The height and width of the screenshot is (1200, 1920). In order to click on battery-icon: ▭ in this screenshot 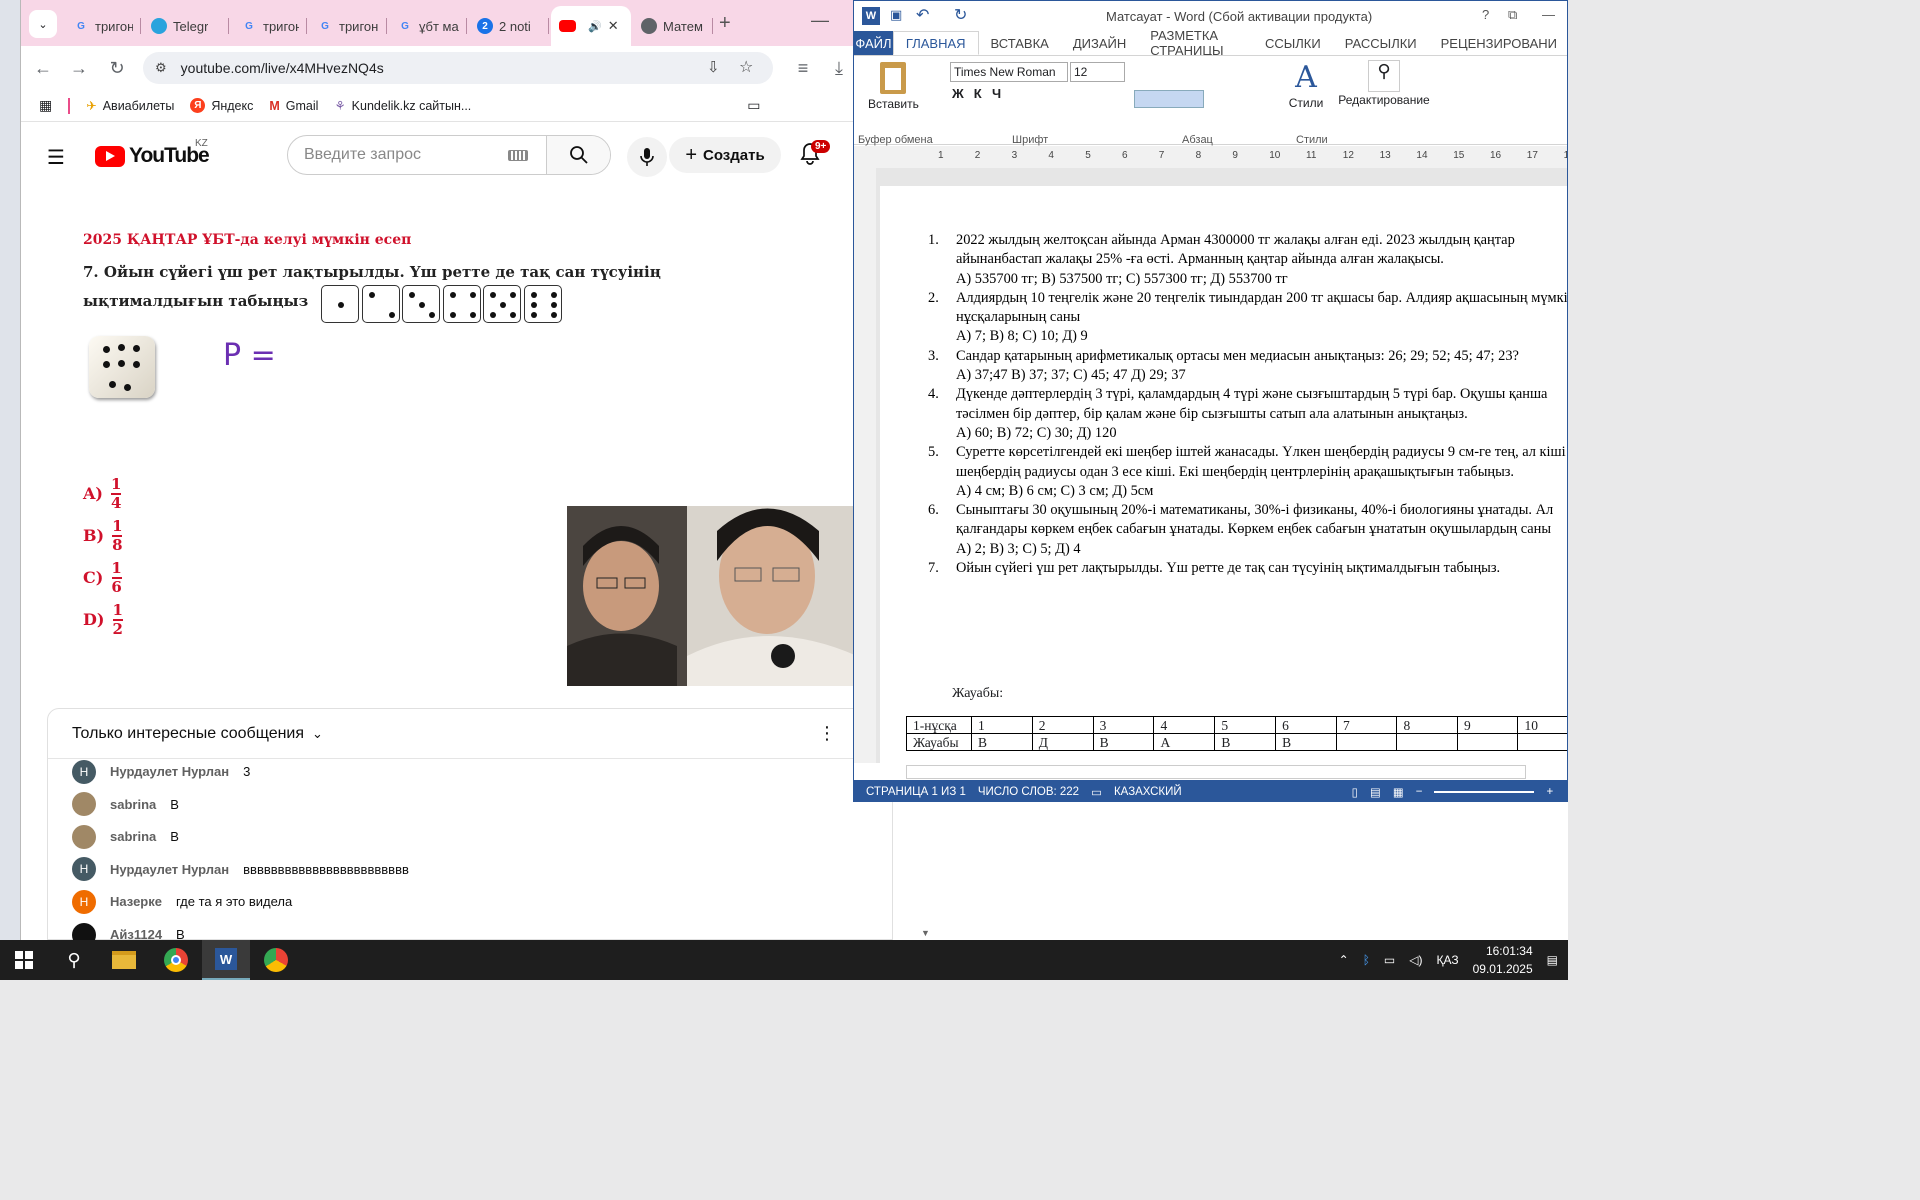, I will do `click(1389, 960)`.